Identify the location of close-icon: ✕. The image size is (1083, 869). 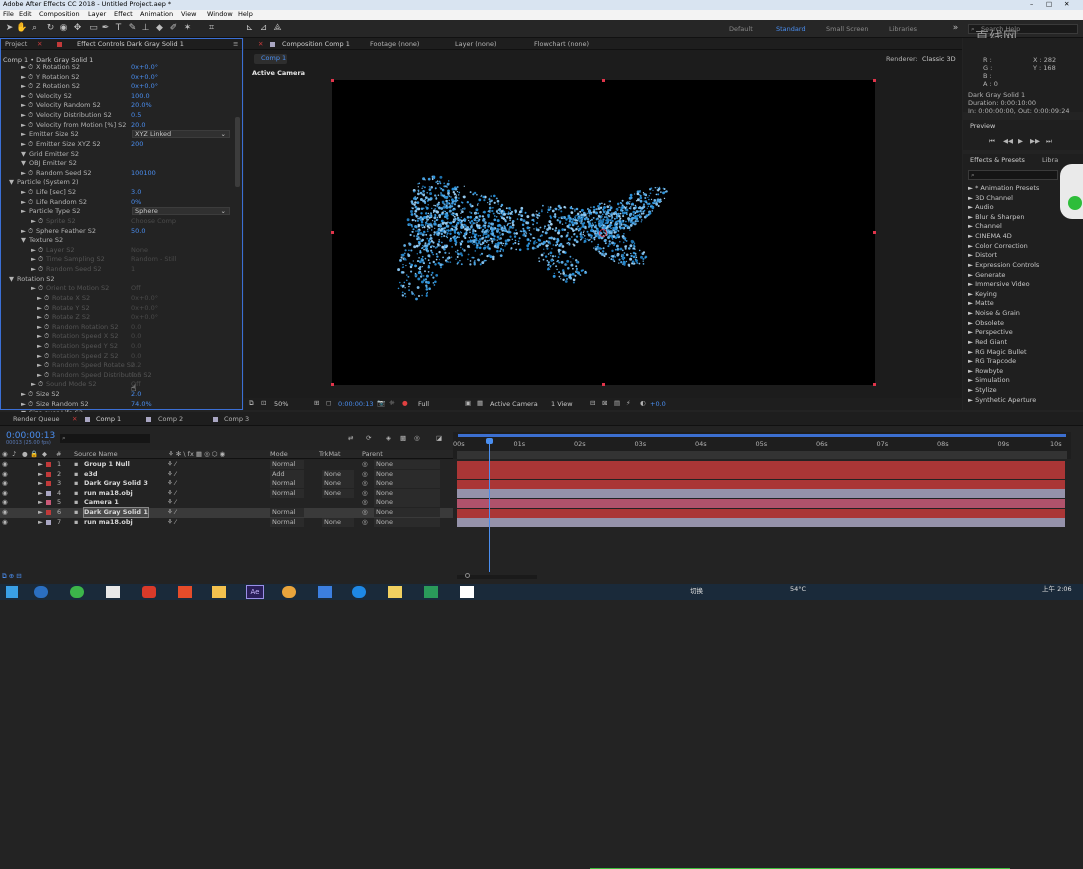
(74, 419).